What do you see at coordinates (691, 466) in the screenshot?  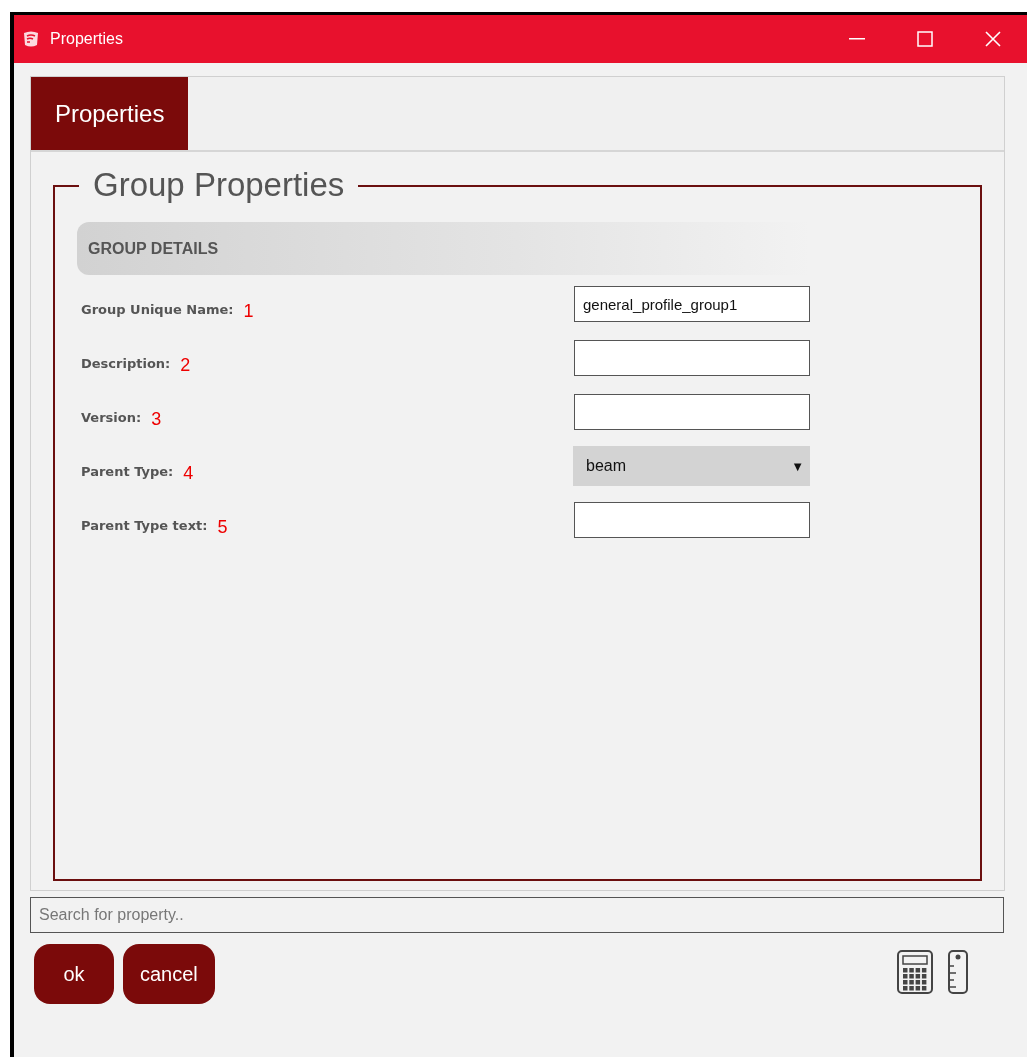 I see `dropdown: beam ▼` at bounding box center [691, 466].